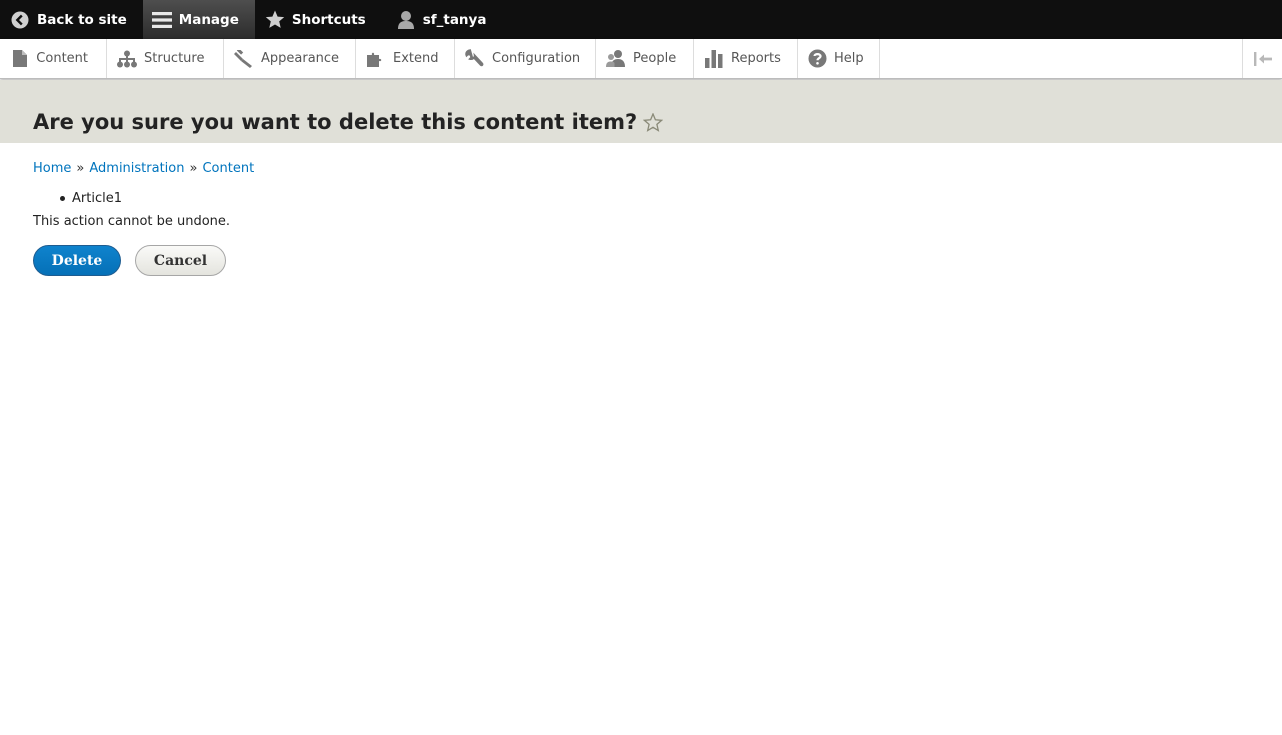 The image size is (1282, 735). What do you see at coordinates (228, 168) in the screenshot?
I see `breadcrumb-content: Content` at bounding box center [228, 168].